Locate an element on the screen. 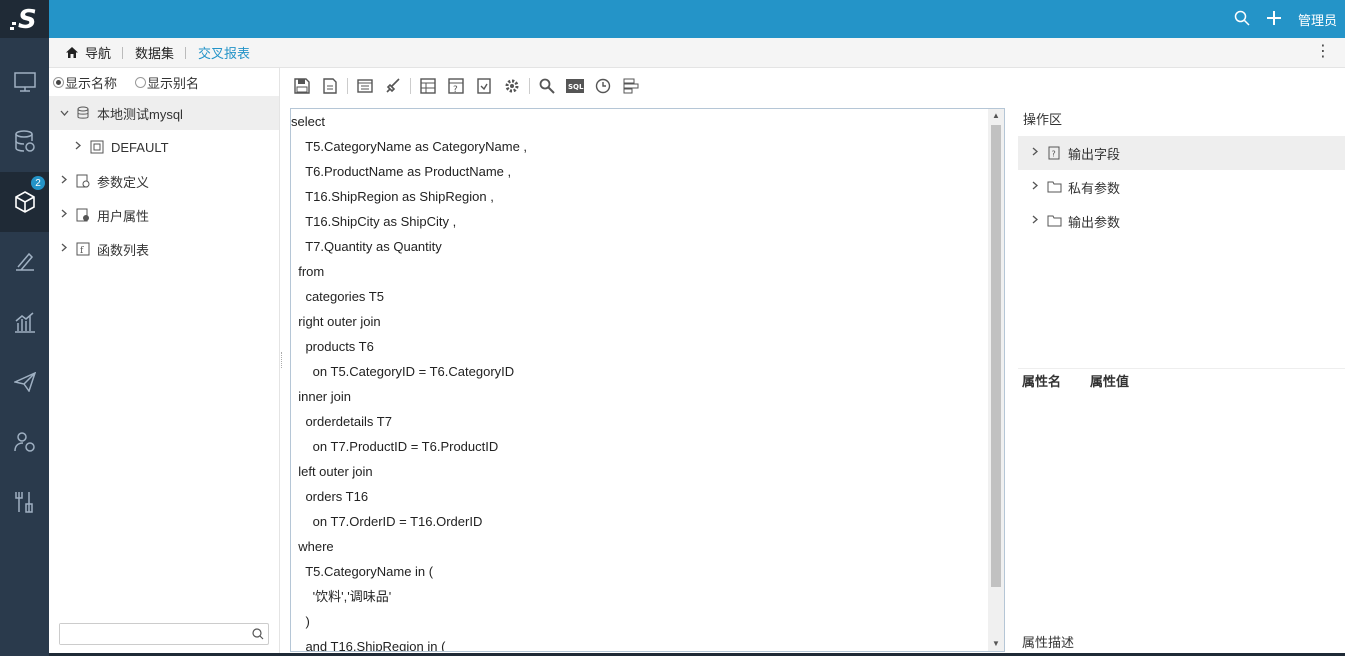 This screenshot has height=656, width=1345. scroll-thumb is located at coordinates (996, 356).